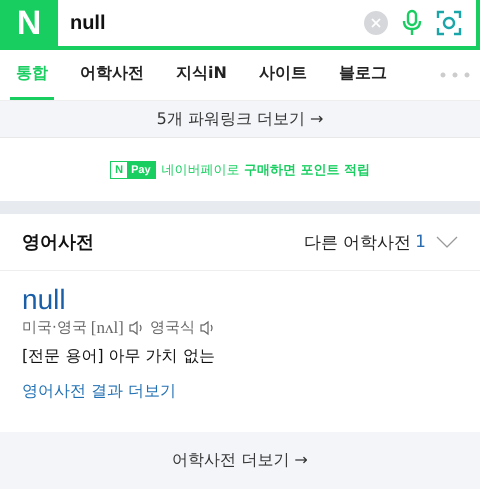  Describe the element at coordinates (44, 300) in the screenshot. I see `entry-word: null` at that location.